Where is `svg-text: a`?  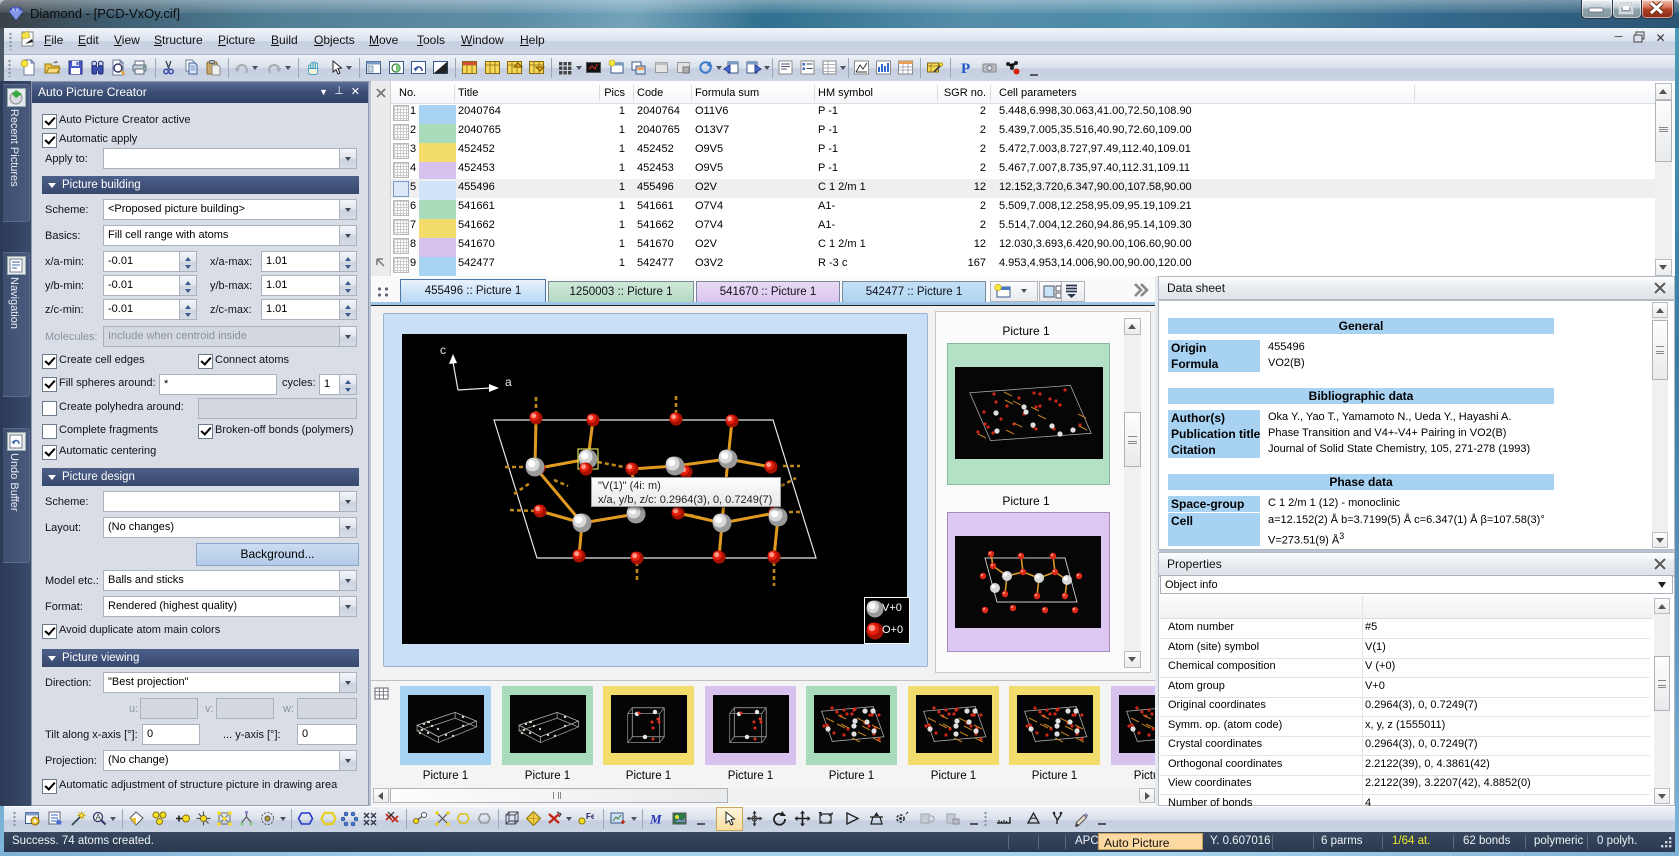
svg-text: a is located at coordinates (508, 382).